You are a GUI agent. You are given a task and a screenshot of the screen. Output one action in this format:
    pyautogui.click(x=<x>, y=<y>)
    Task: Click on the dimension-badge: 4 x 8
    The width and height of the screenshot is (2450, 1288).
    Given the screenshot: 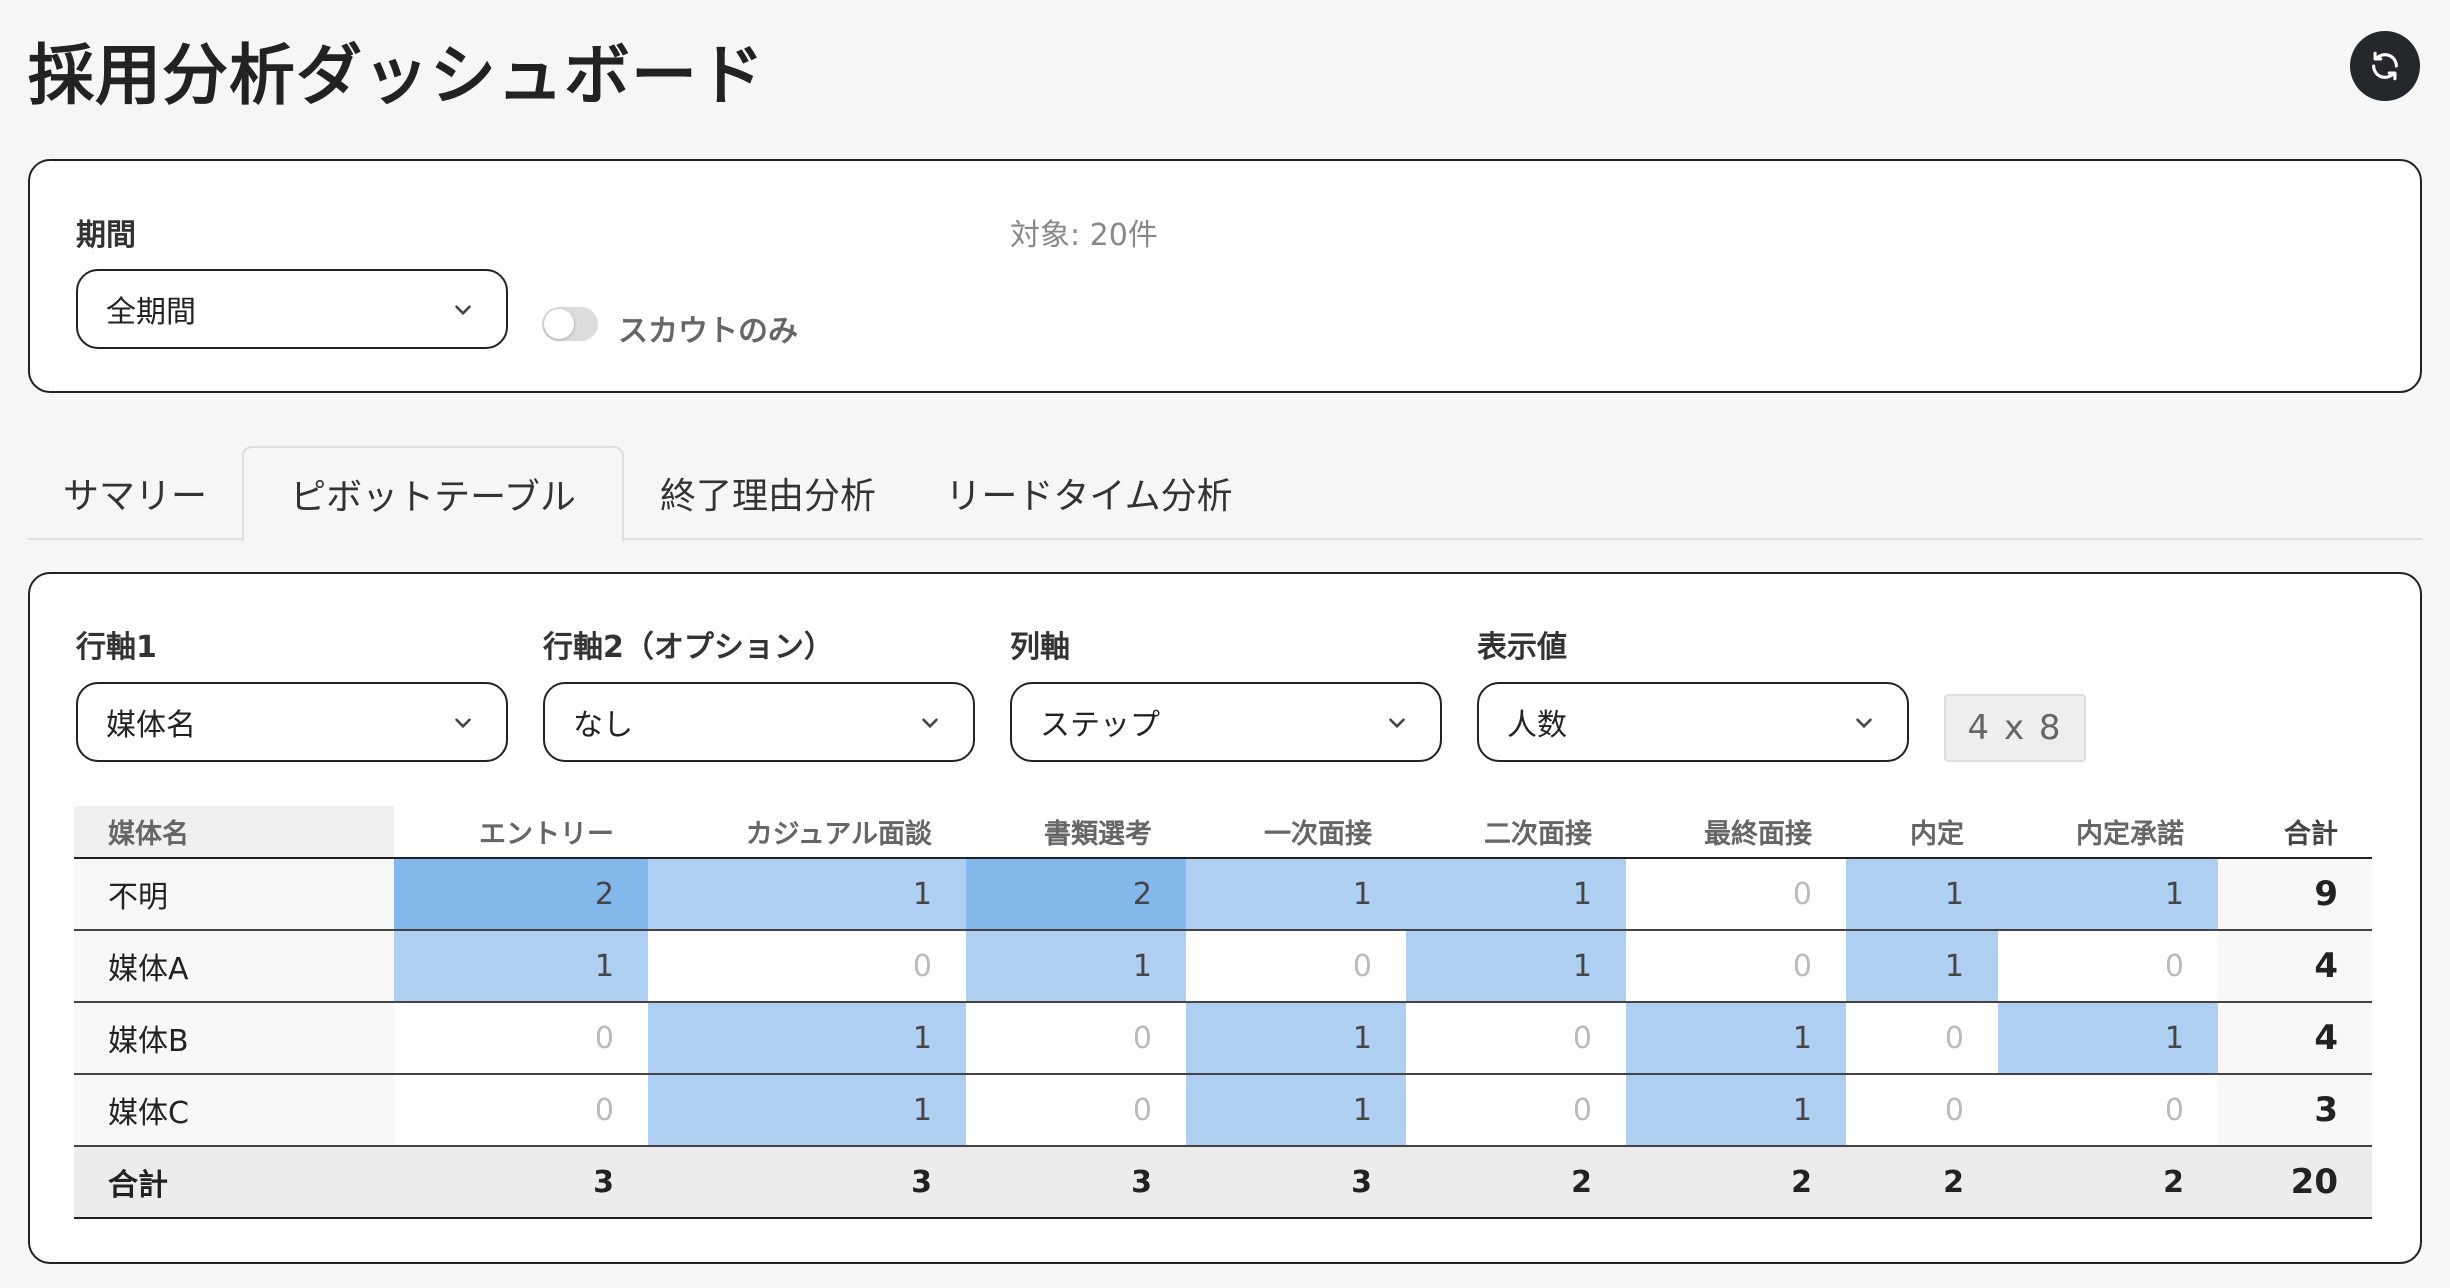 What is the action you would take?
    pyautogui.click(x=2015, y=728)
    